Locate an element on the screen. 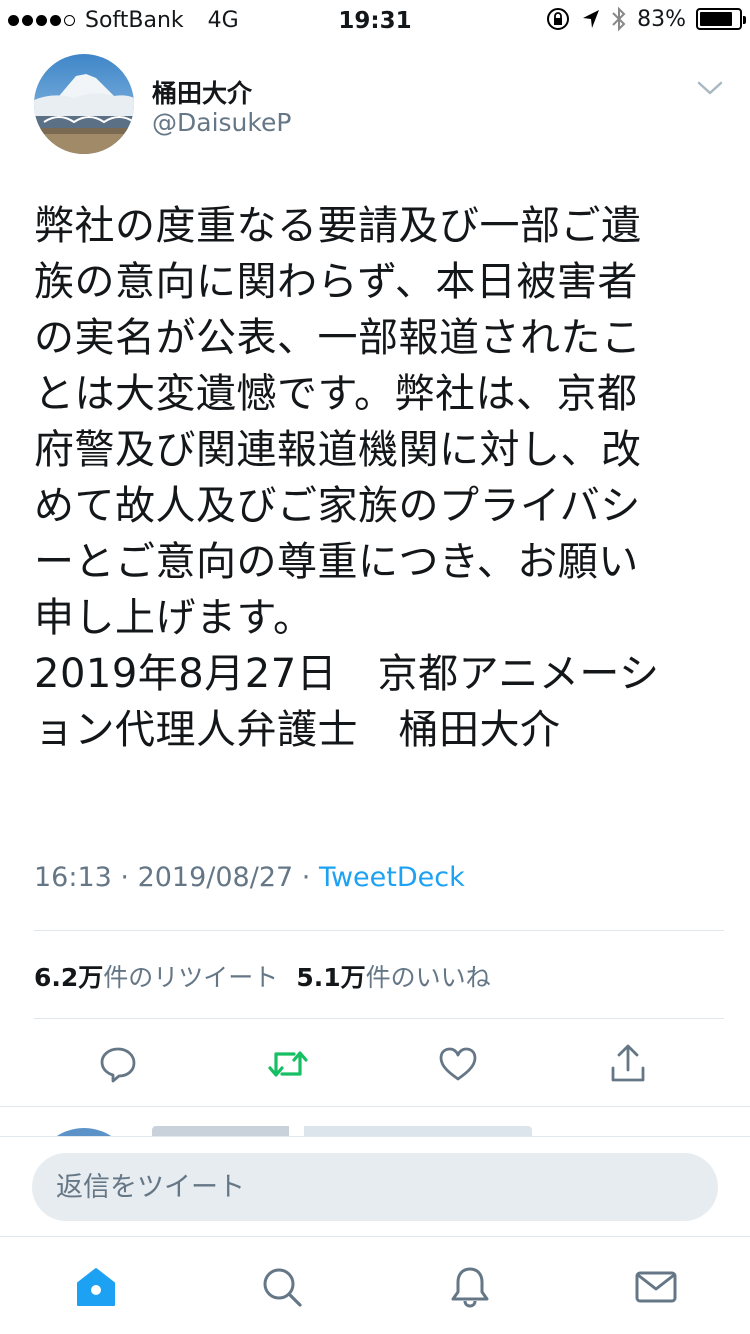 The width and height of the screenshot is (750, 1334). likes-label: 件のいいね is located at coordinates (428, 977).